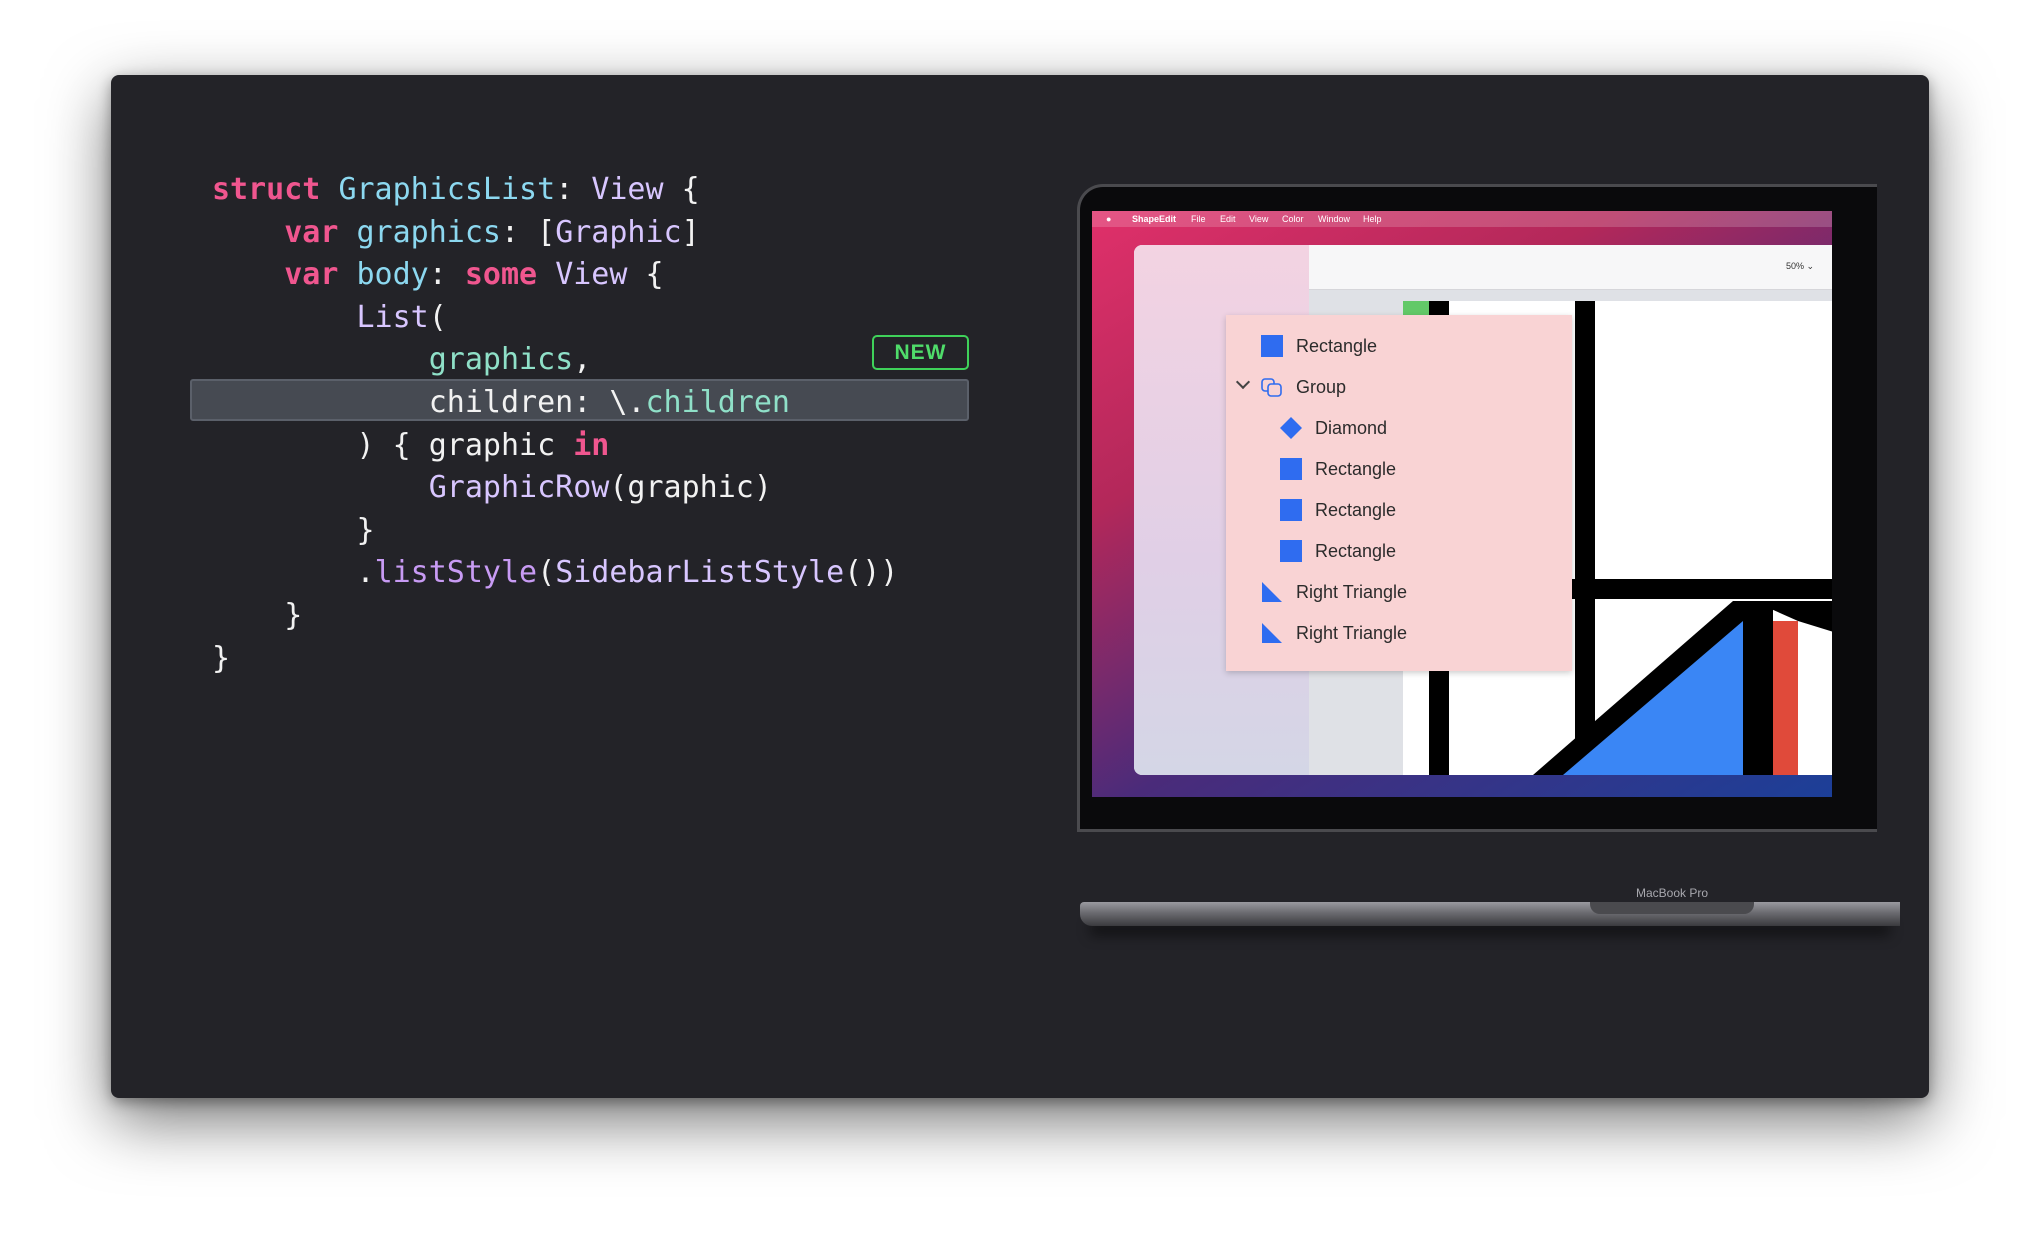 The image size is (2040, 1246). I want to click on code-line: .listStyle(SidebarListStyle()), so click(555, 573).